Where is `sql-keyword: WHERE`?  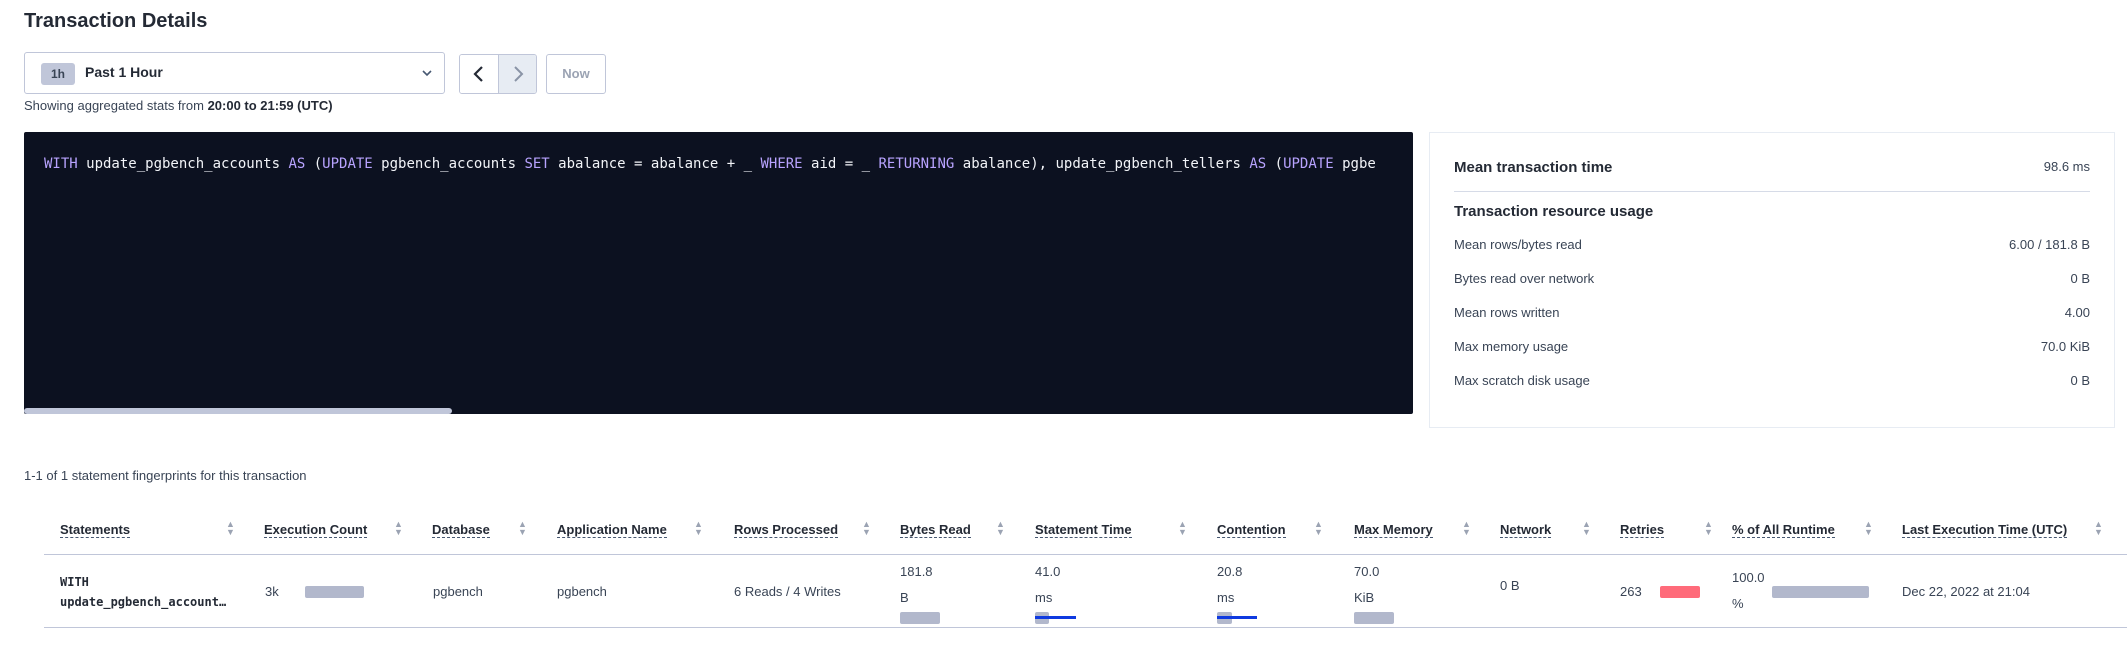
sql-keyword: WHERE is located at coordinates (781, 164).